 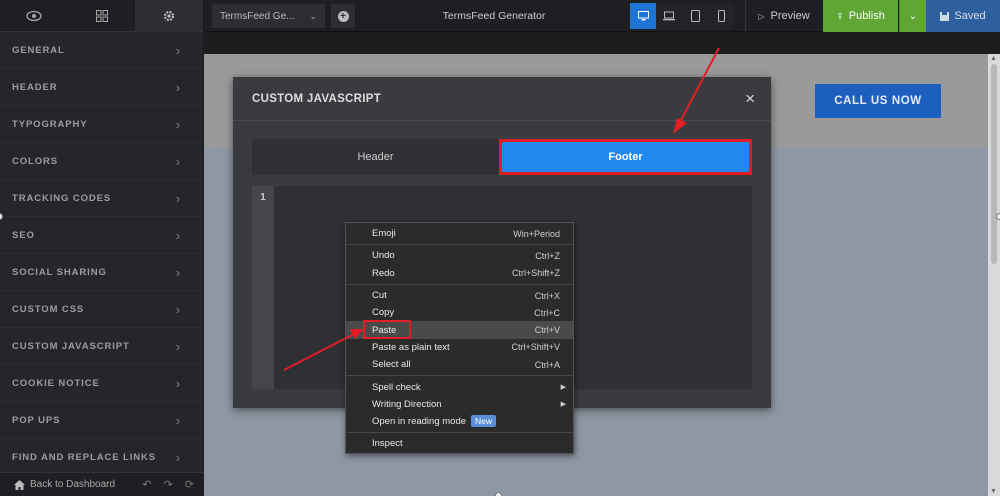 I want to click on canvas-gap, so click(x=602, y=43).